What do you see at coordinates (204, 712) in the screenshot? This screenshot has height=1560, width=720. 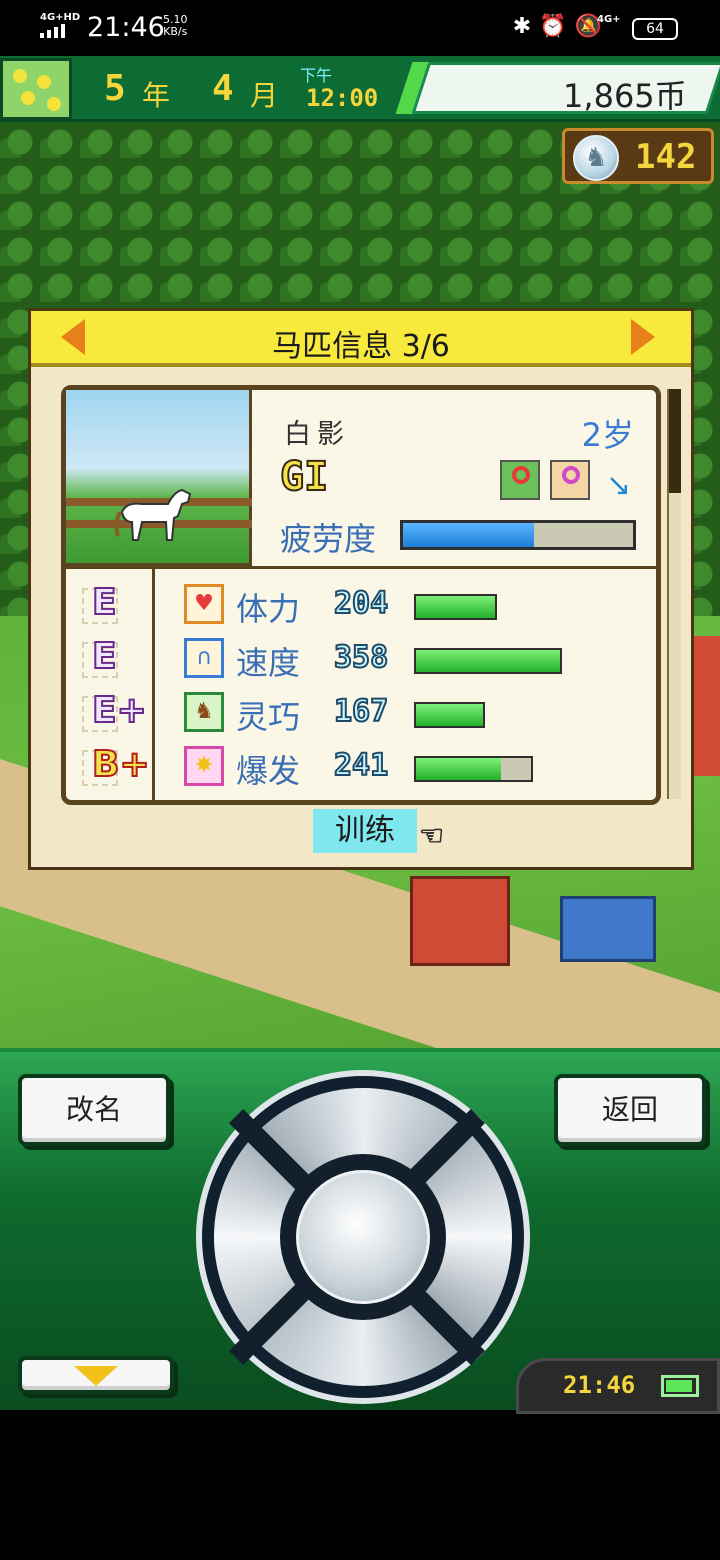 I see `horse-icon: ♞` at bounding box center [204, 712].